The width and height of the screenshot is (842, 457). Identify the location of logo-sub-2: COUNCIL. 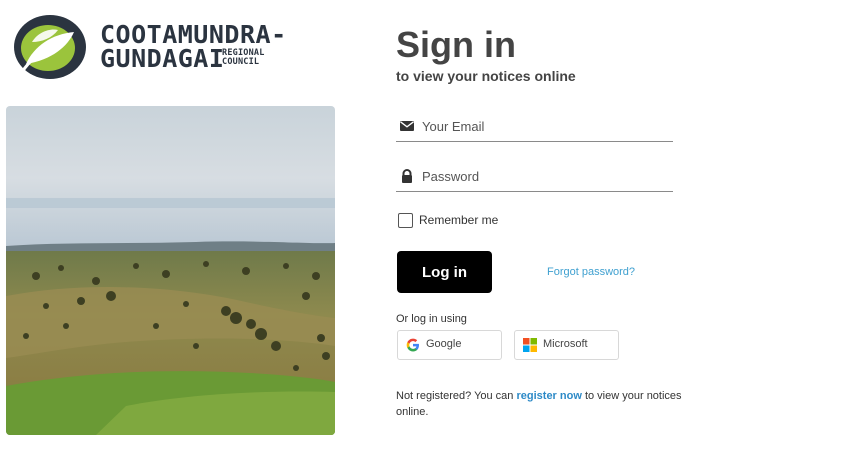
(241, 62).